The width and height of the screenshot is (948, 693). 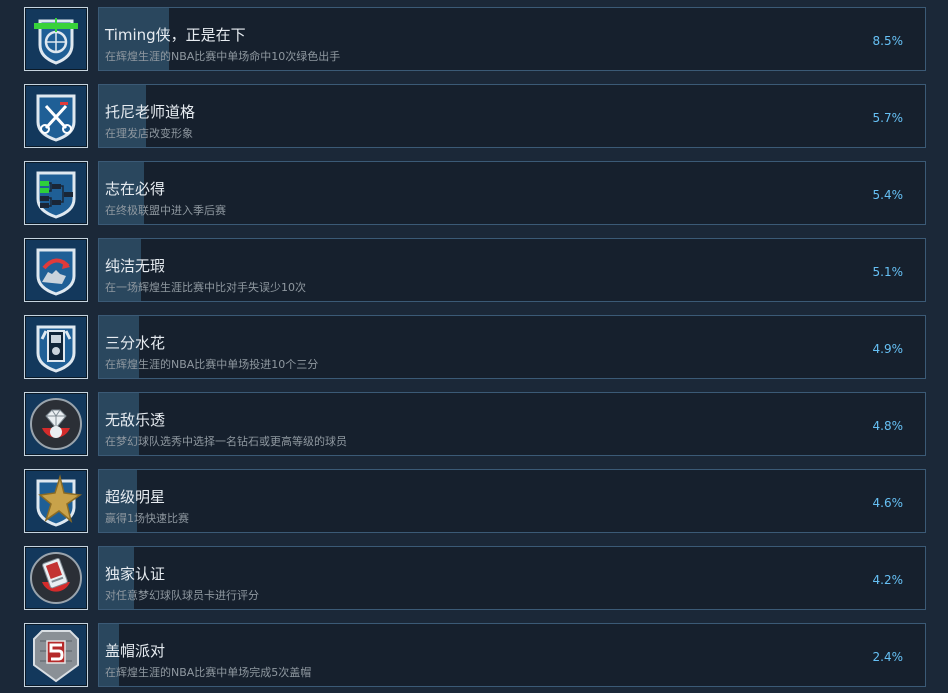 I want to click on diamond-card-icon, so click(x=56, y=424).